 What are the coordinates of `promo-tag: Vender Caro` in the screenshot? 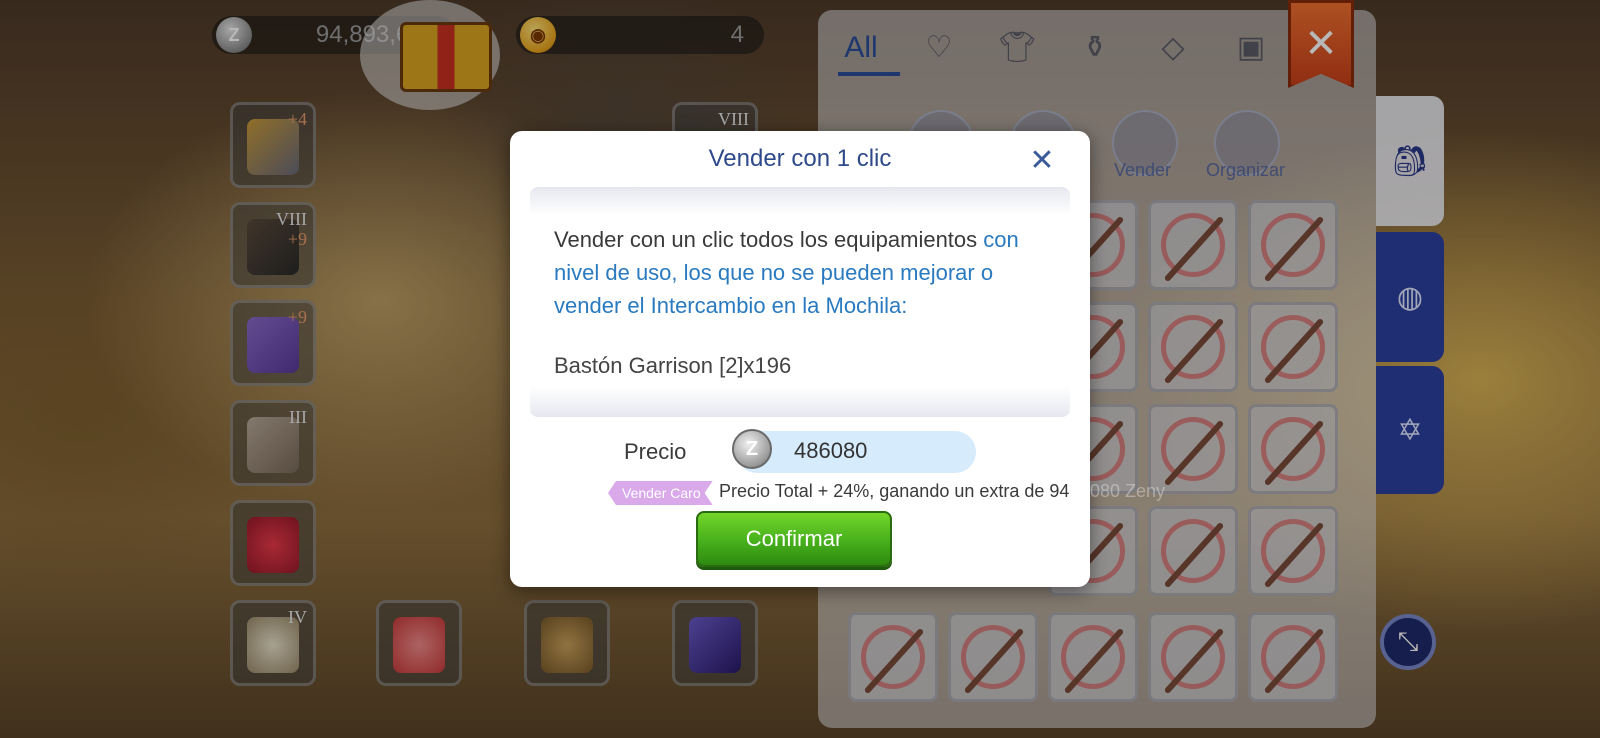 It's located at (660, 493).